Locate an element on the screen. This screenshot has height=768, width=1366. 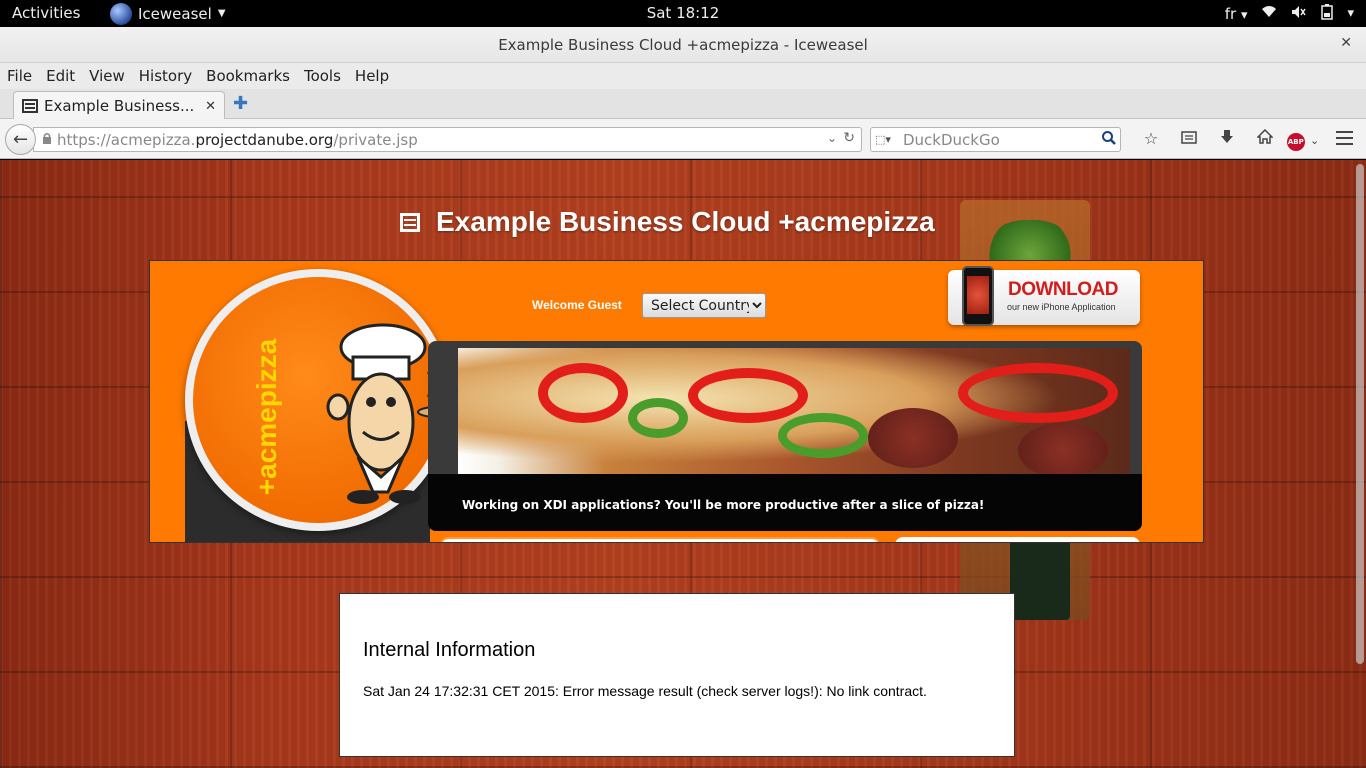
system-tray: fr ▾ ▾ is located at coordinates (1289, 13).